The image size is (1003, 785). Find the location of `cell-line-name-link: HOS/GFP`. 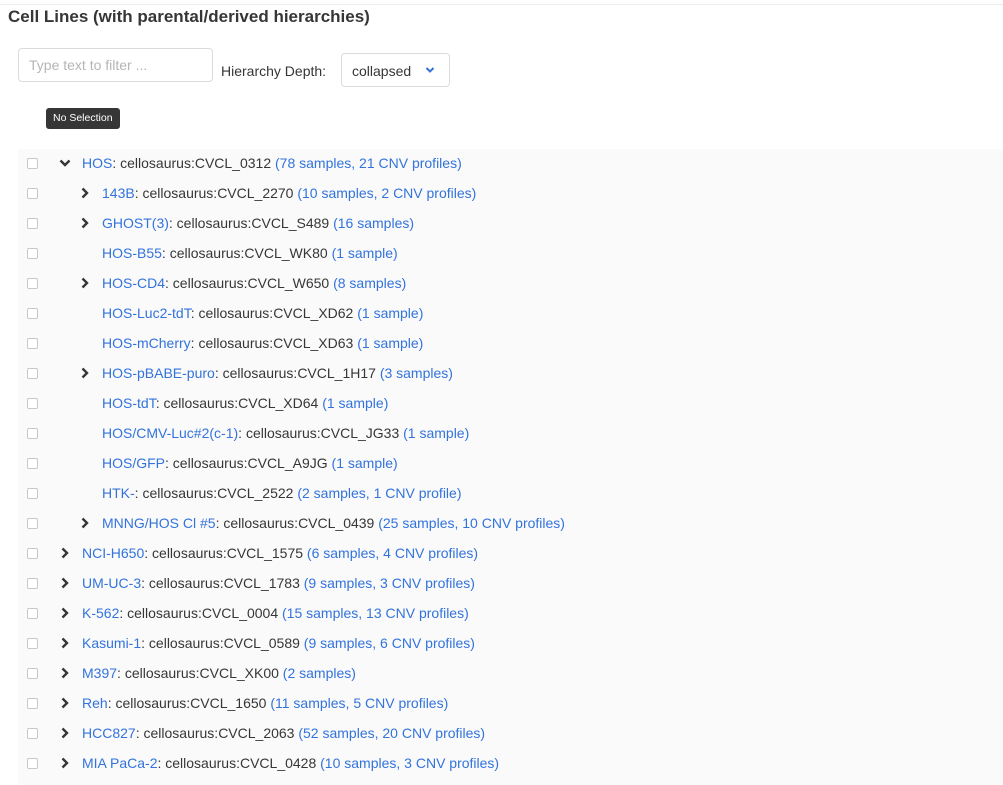

cell-line-name-link: HOS/GFP is located at coordinates (133, 463).